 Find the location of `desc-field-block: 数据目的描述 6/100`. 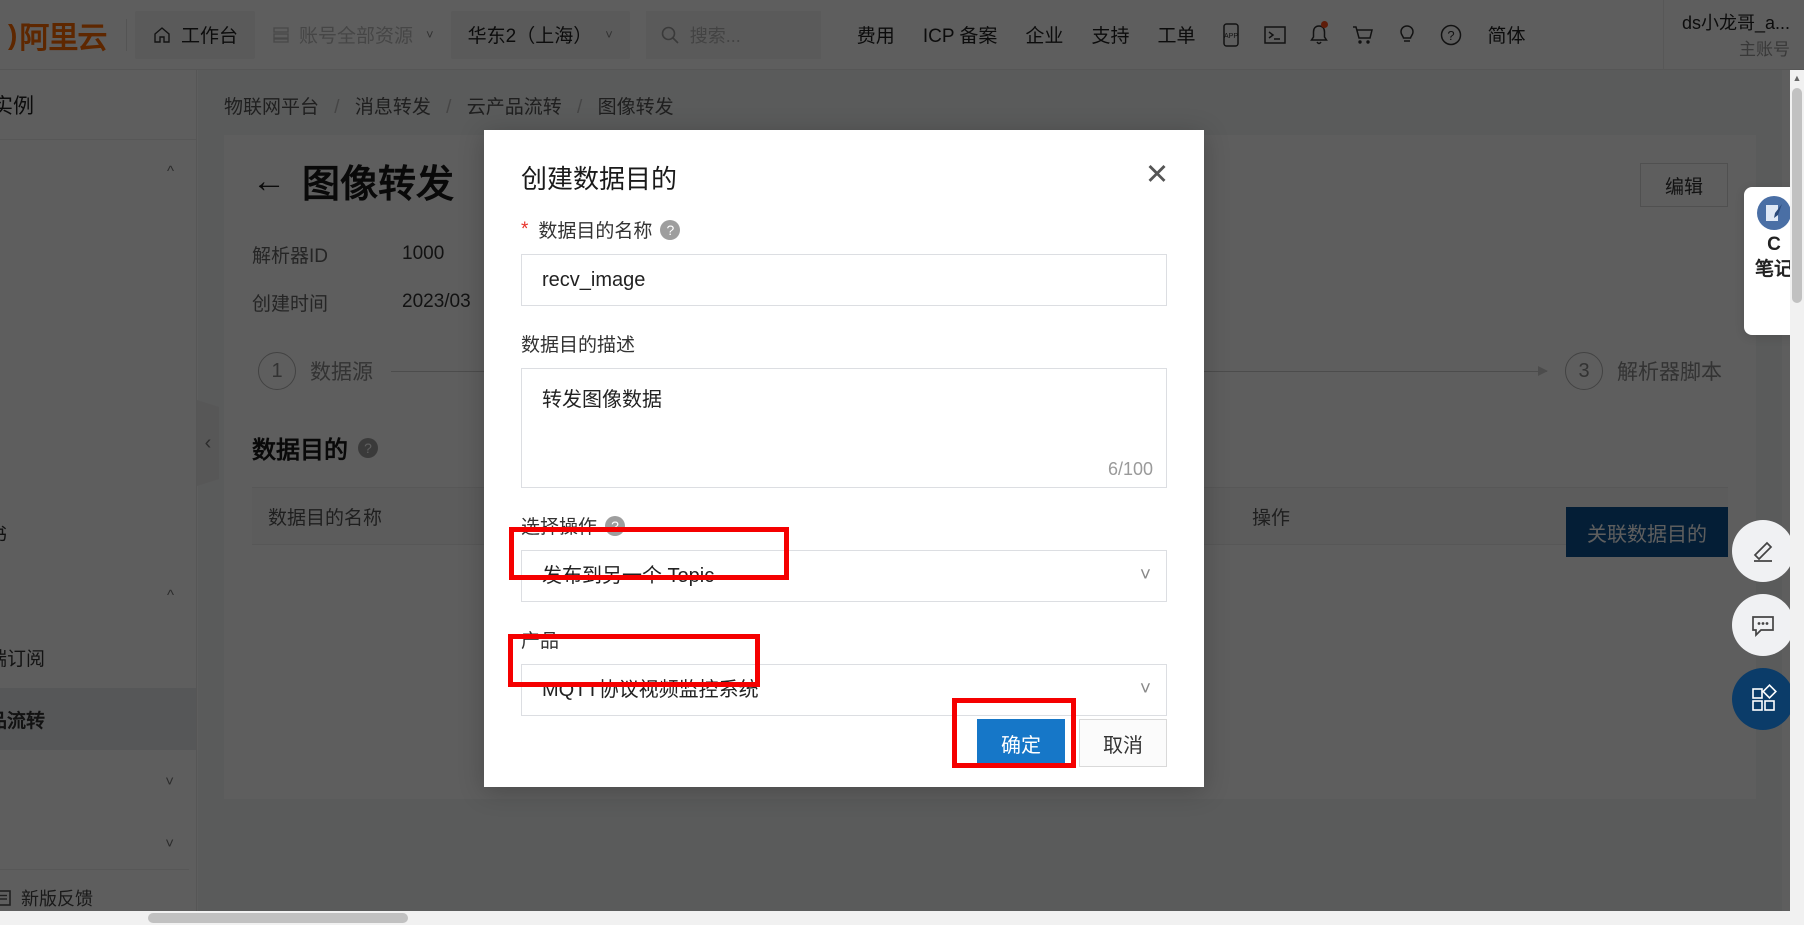

desc-field-block: 数据目的描述 6/100 is located at coordinates (844, 409).